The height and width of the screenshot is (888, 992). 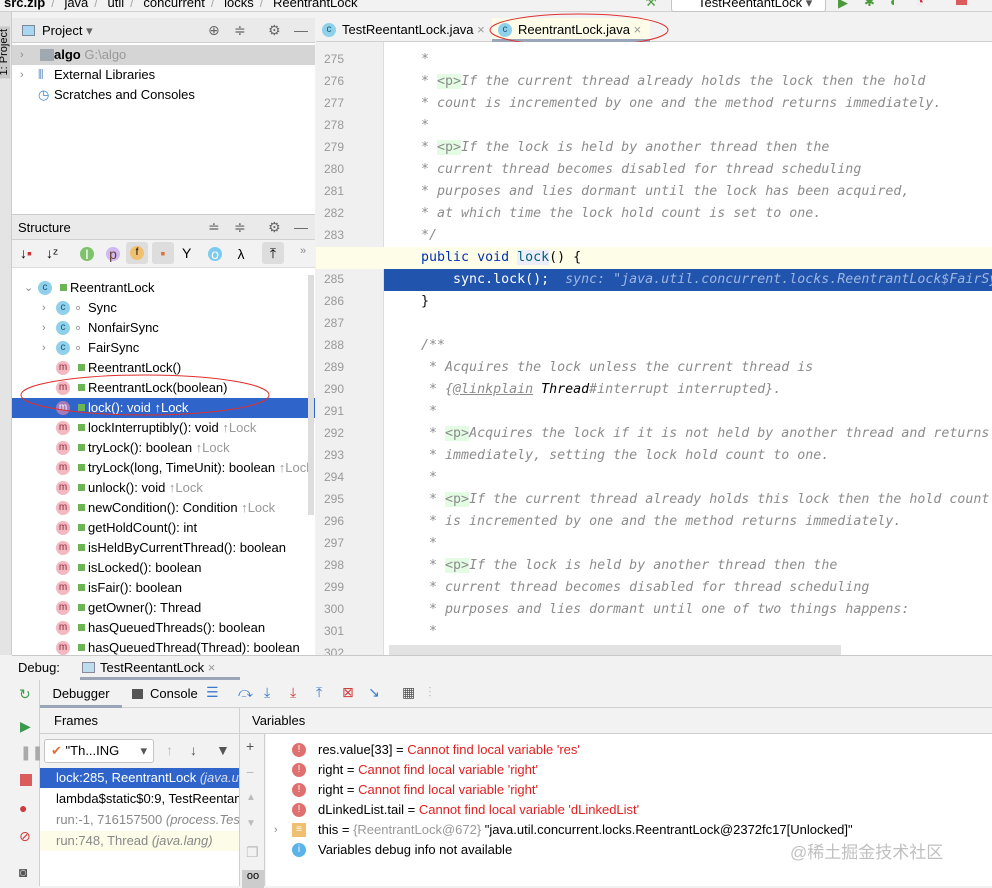 I want to click on layout-menu-icon: ☰, so click(x=212, y=692).